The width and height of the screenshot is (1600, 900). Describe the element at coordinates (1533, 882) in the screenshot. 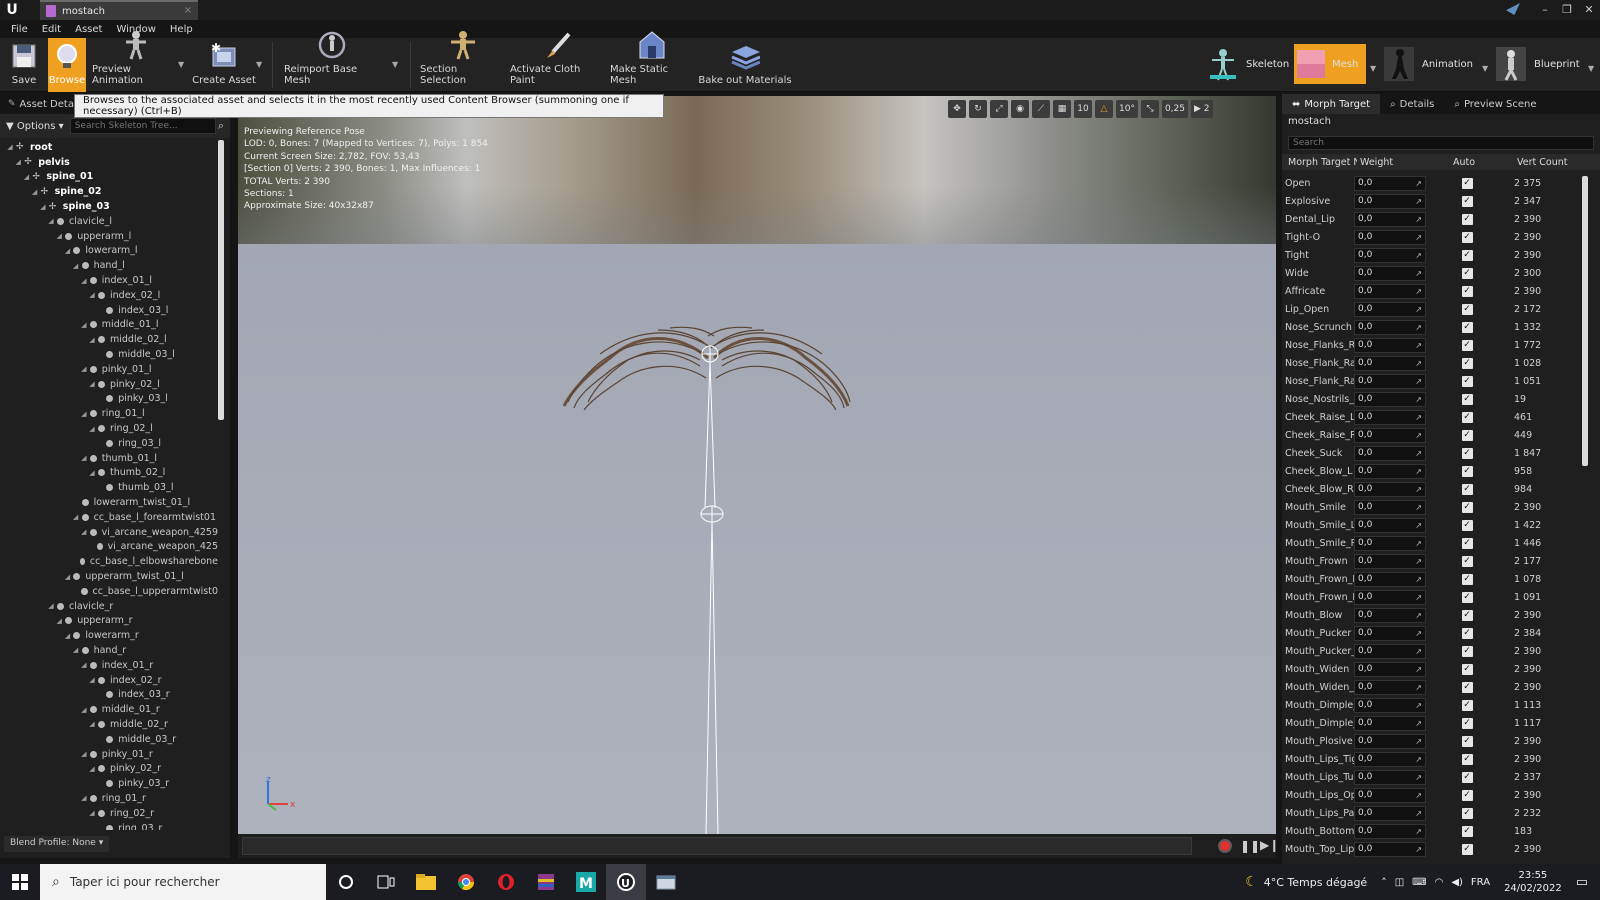

I see `clock: 23:55 24/02/2022` at that location.